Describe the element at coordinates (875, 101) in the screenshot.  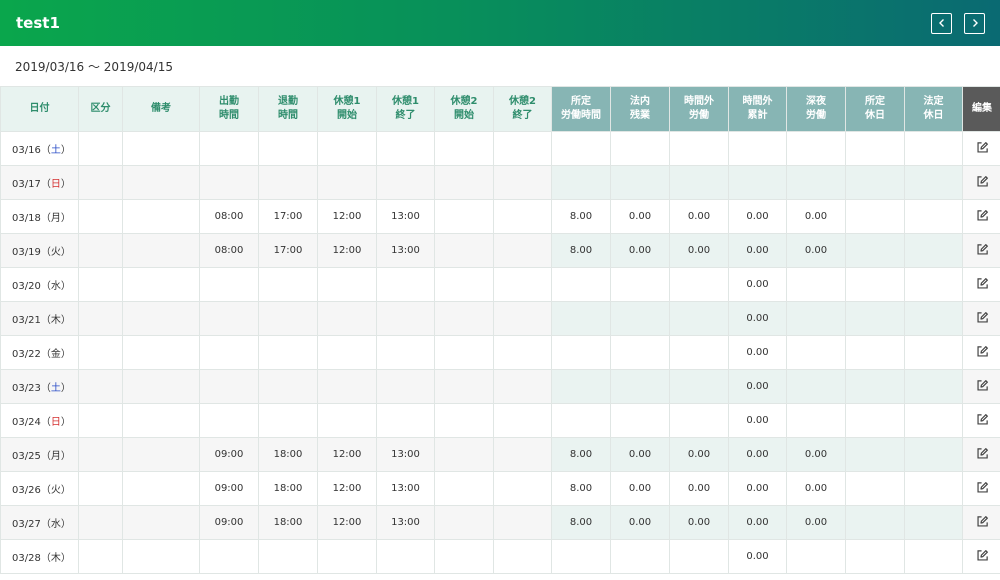
I see `col-header-line1: 所定` at that location.